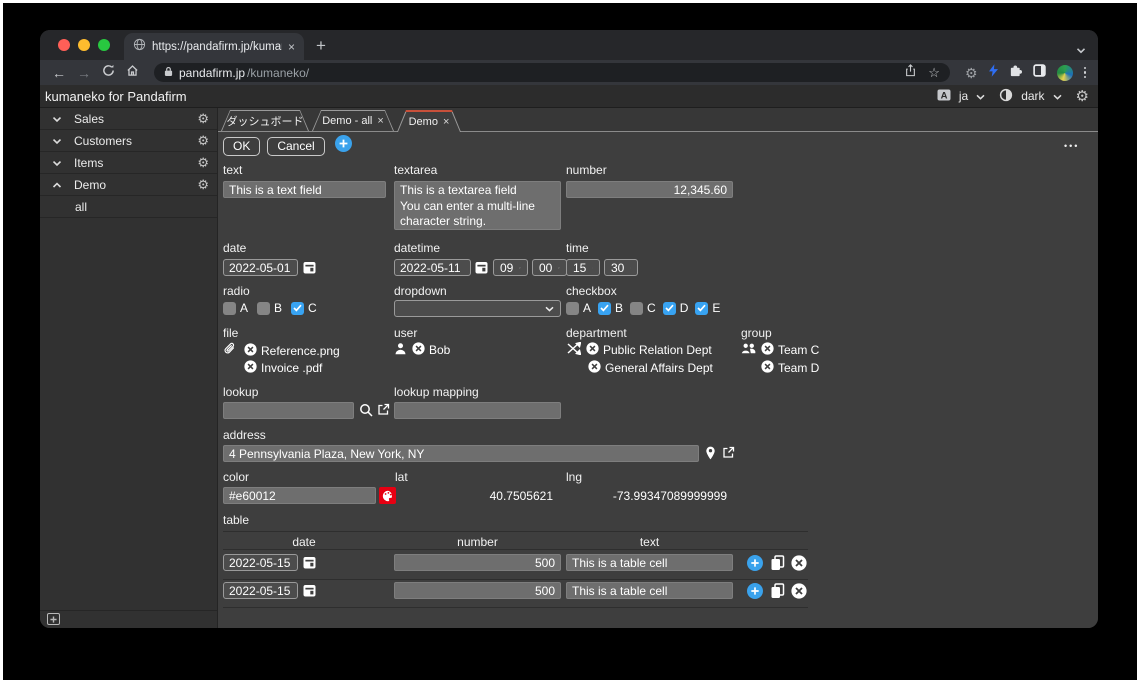 This screenshot has height=683, width=1140. I want to click on file-name: Reference.png, so click(300, 351).